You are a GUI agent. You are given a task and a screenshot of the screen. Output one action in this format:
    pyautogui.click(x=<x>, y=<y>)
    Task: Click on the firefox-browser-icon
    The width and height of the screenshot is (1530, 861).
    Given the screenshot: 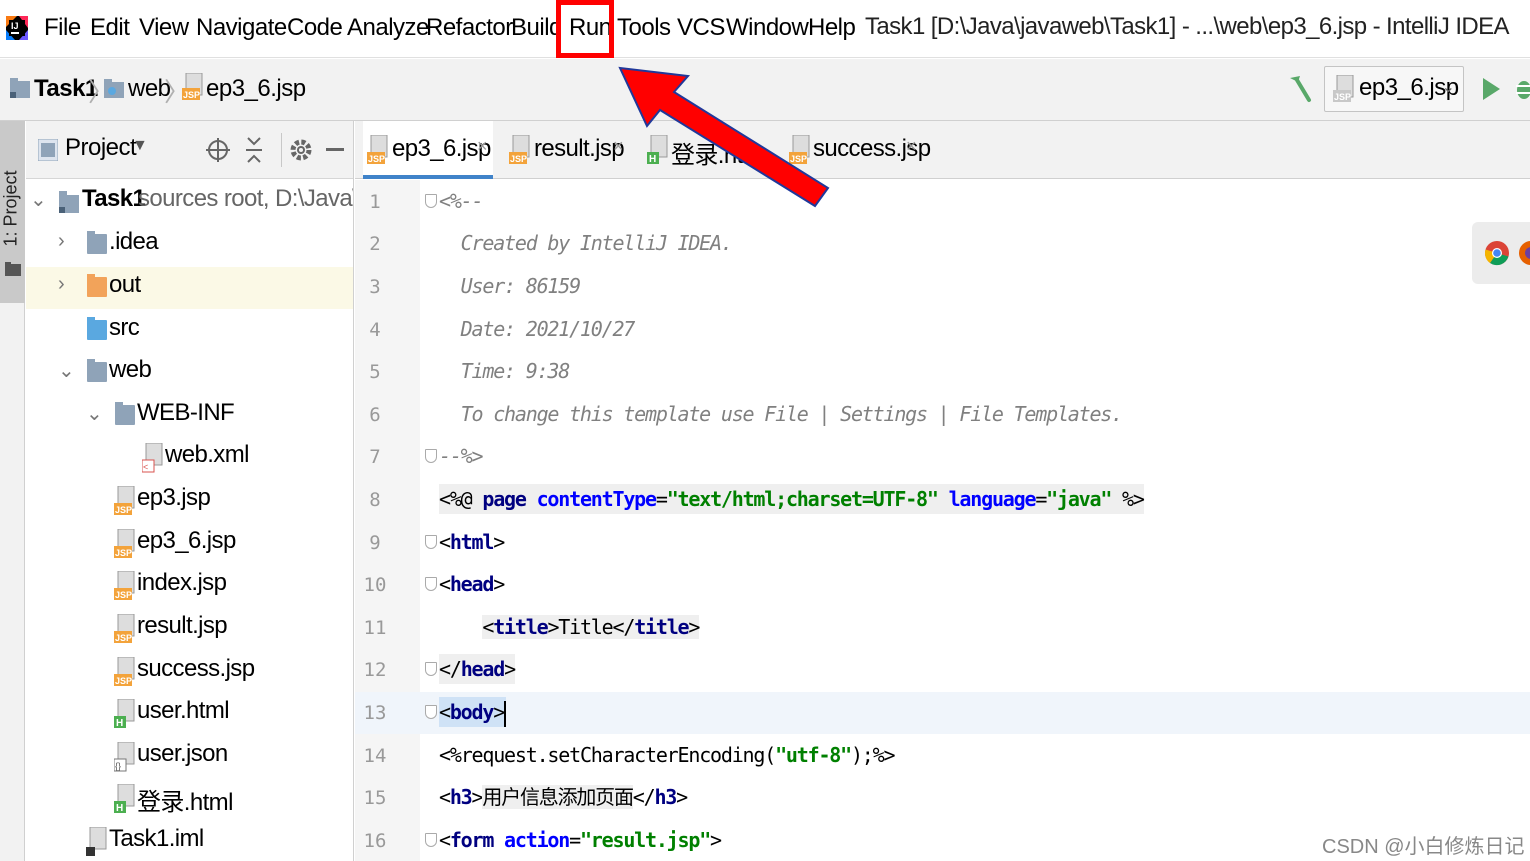 What is the action you would take?
    pyautogui.click(x=1524, y=253)
    